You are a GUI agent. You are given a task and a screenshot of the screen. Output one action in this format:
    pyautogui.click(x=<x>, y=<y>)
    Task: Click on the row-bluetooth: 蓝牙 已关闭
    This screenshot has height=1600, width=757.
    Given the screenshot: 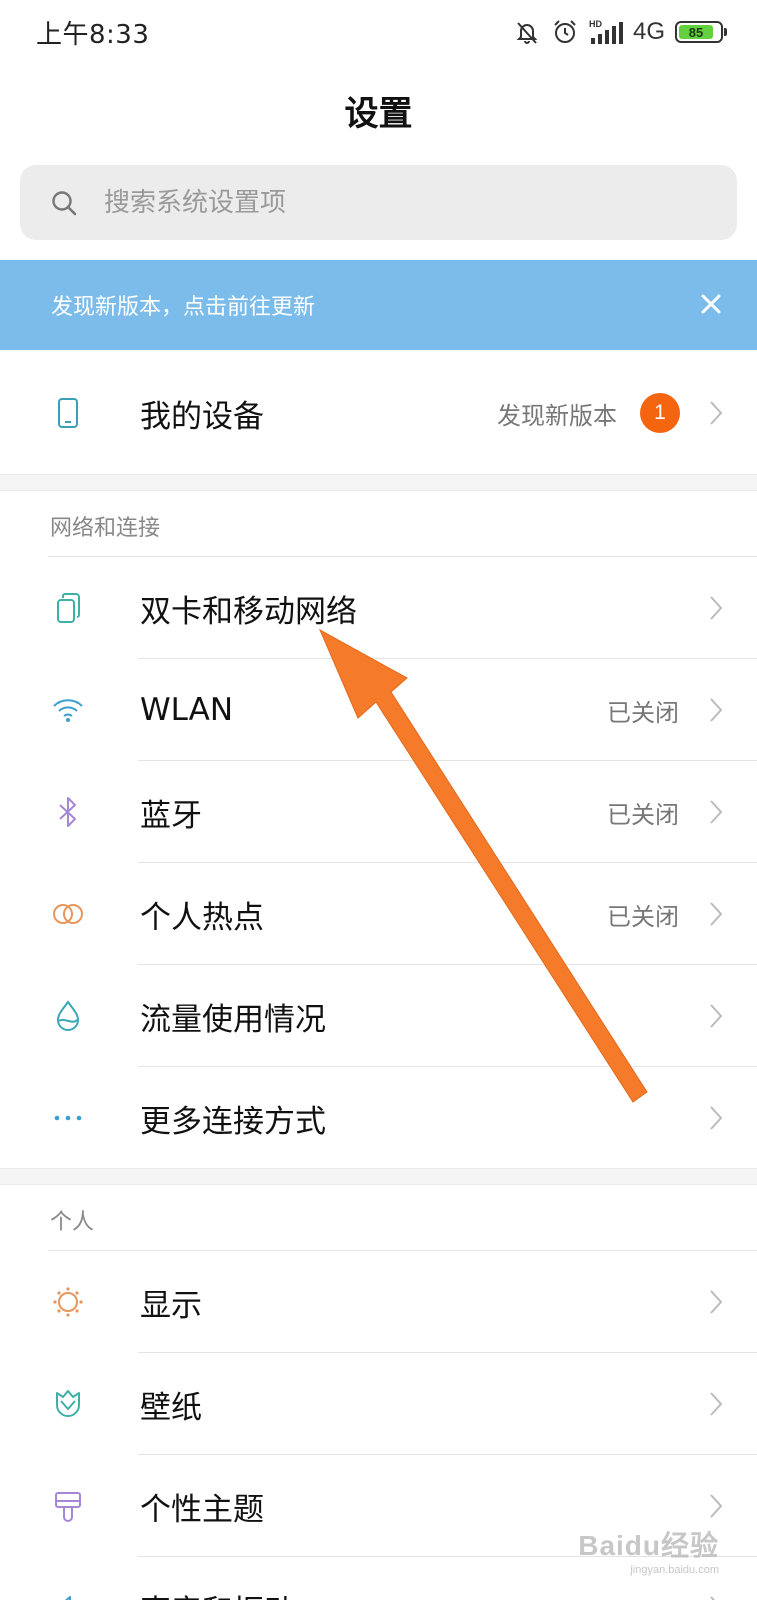 What is the action you would take?
    pyautogui.click(x=378, y=812)
    